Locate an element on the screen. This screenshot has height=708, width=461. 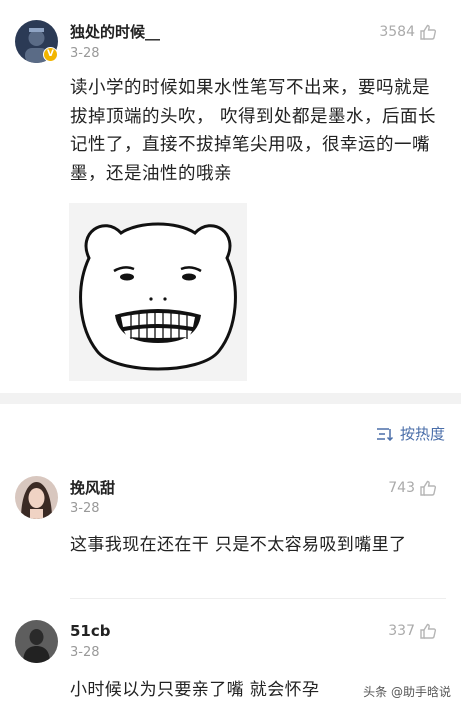
username: 独处的时候__ is located at coordinates (115, 31).